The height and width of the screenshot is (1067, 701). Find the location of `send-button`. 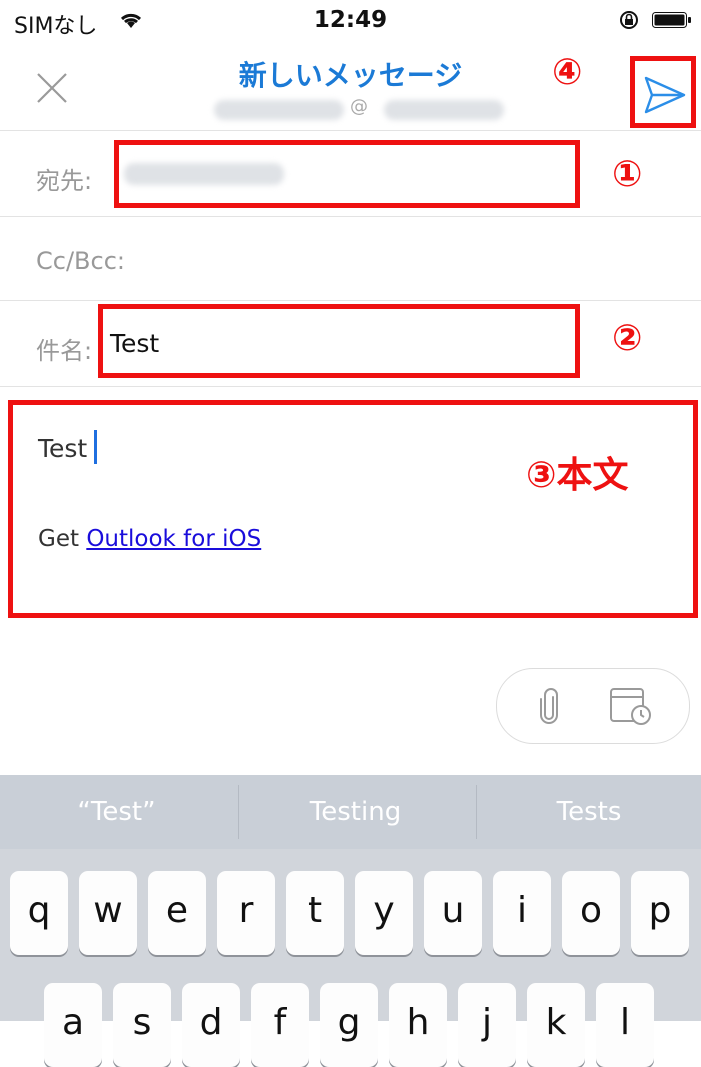

send-button is located at coordinates (663, 92).